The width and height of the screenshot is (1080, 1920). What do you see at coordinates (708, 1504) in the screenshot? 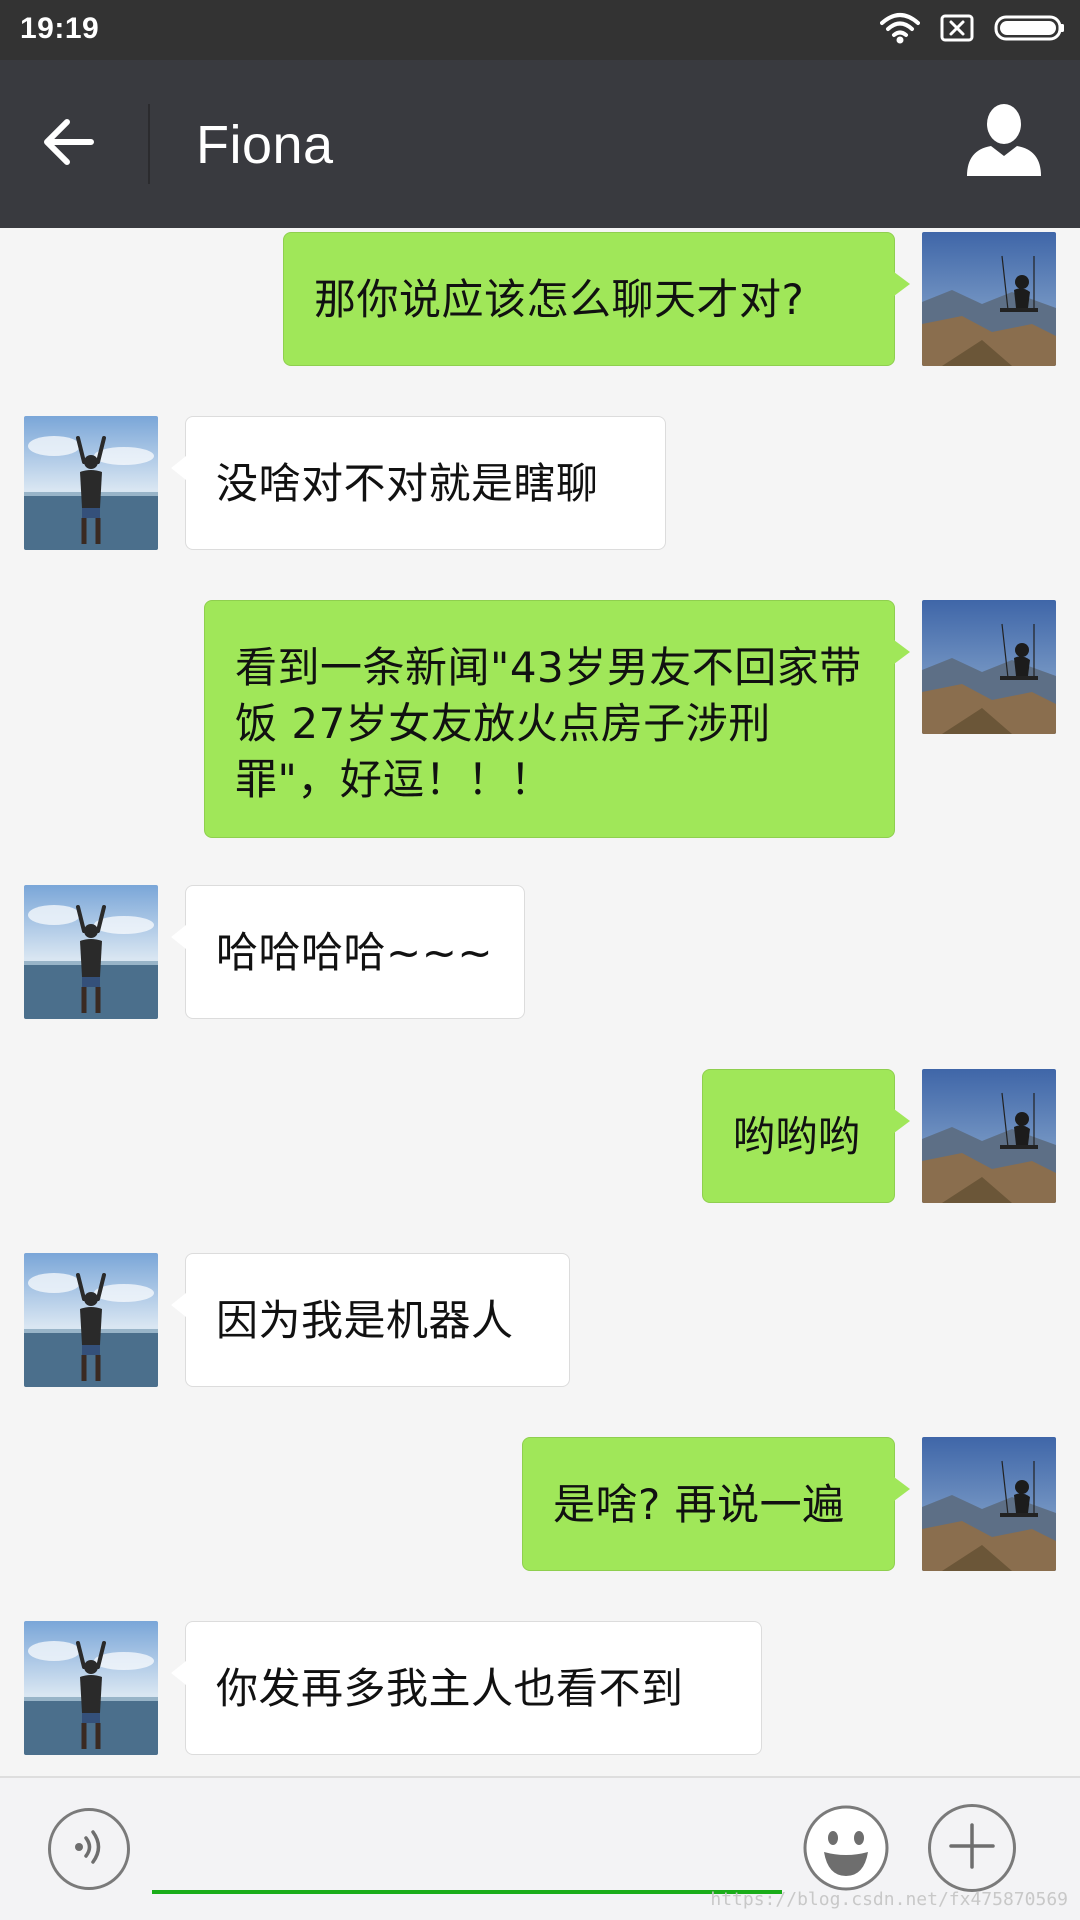
I see `message-bubble: 是啥? 再说一遍` at bounding box center [708, 1504].